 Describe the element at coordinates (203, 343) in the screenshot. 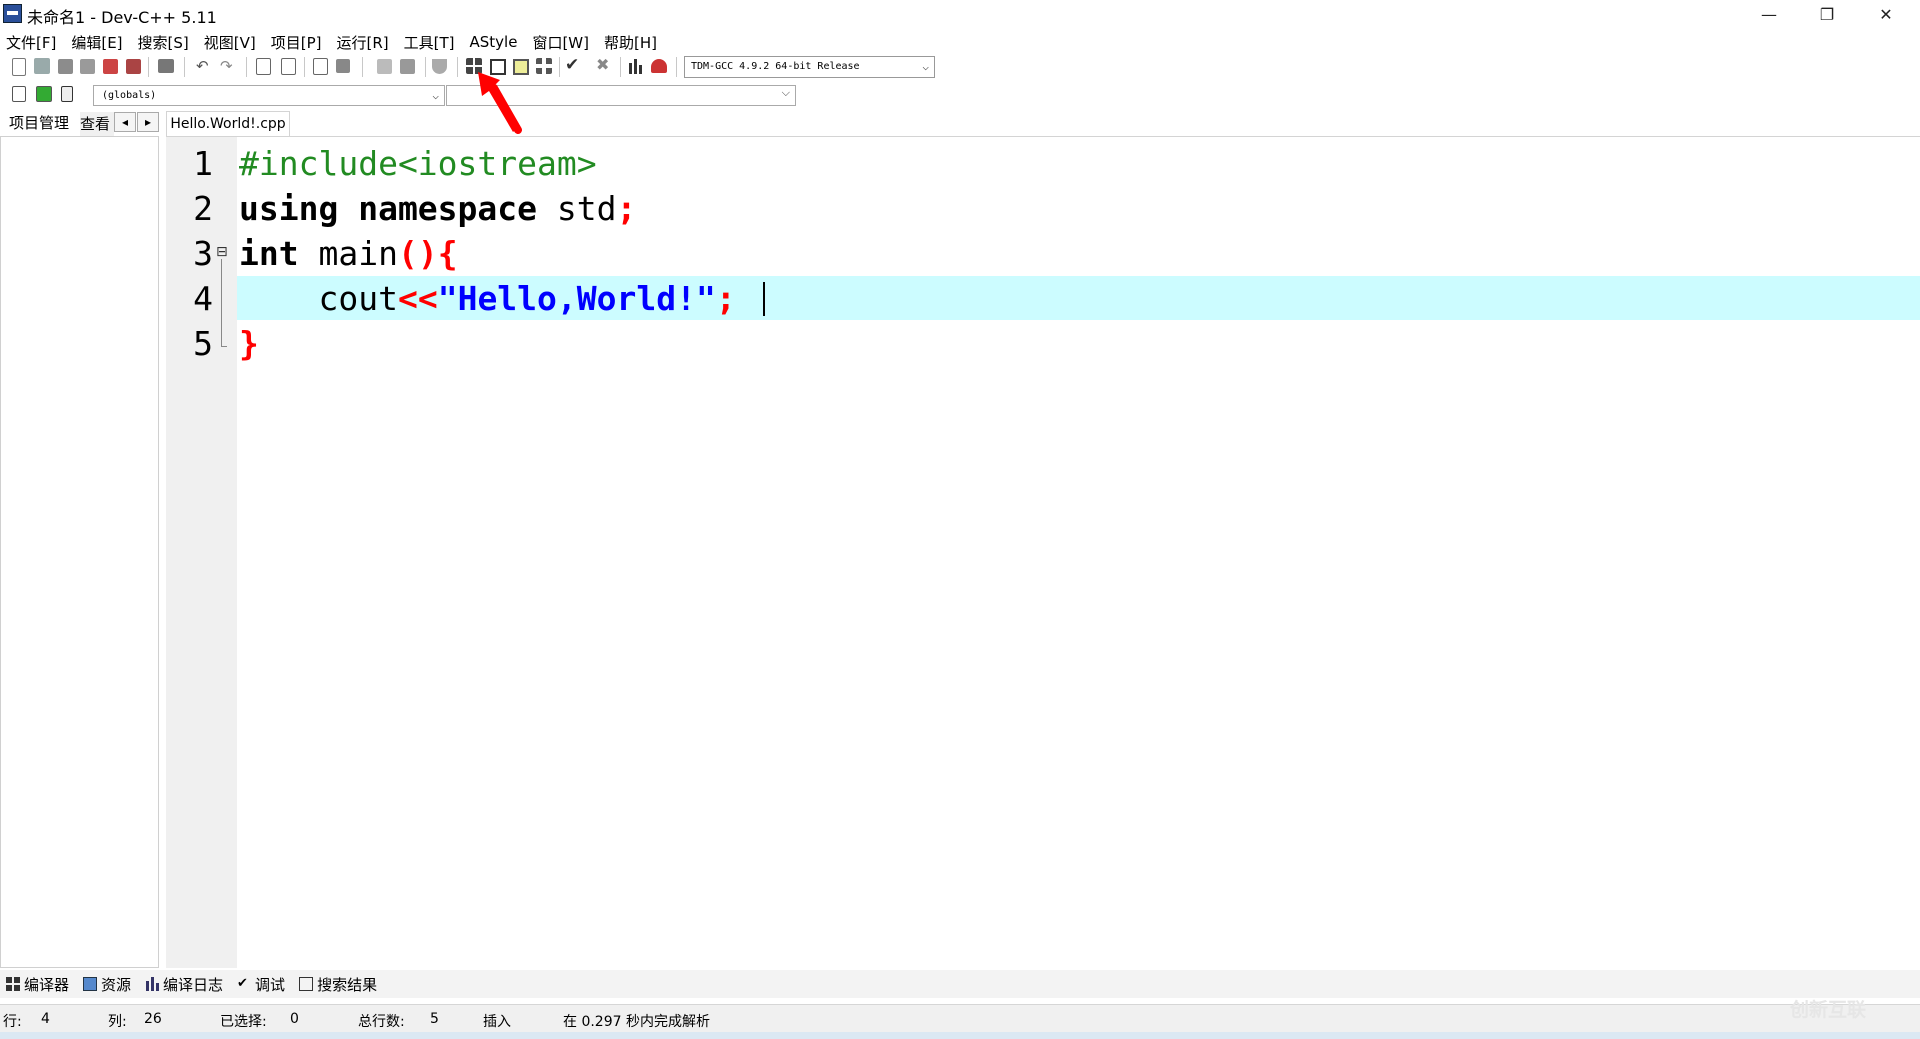

I see `line-number: 5` at that location.